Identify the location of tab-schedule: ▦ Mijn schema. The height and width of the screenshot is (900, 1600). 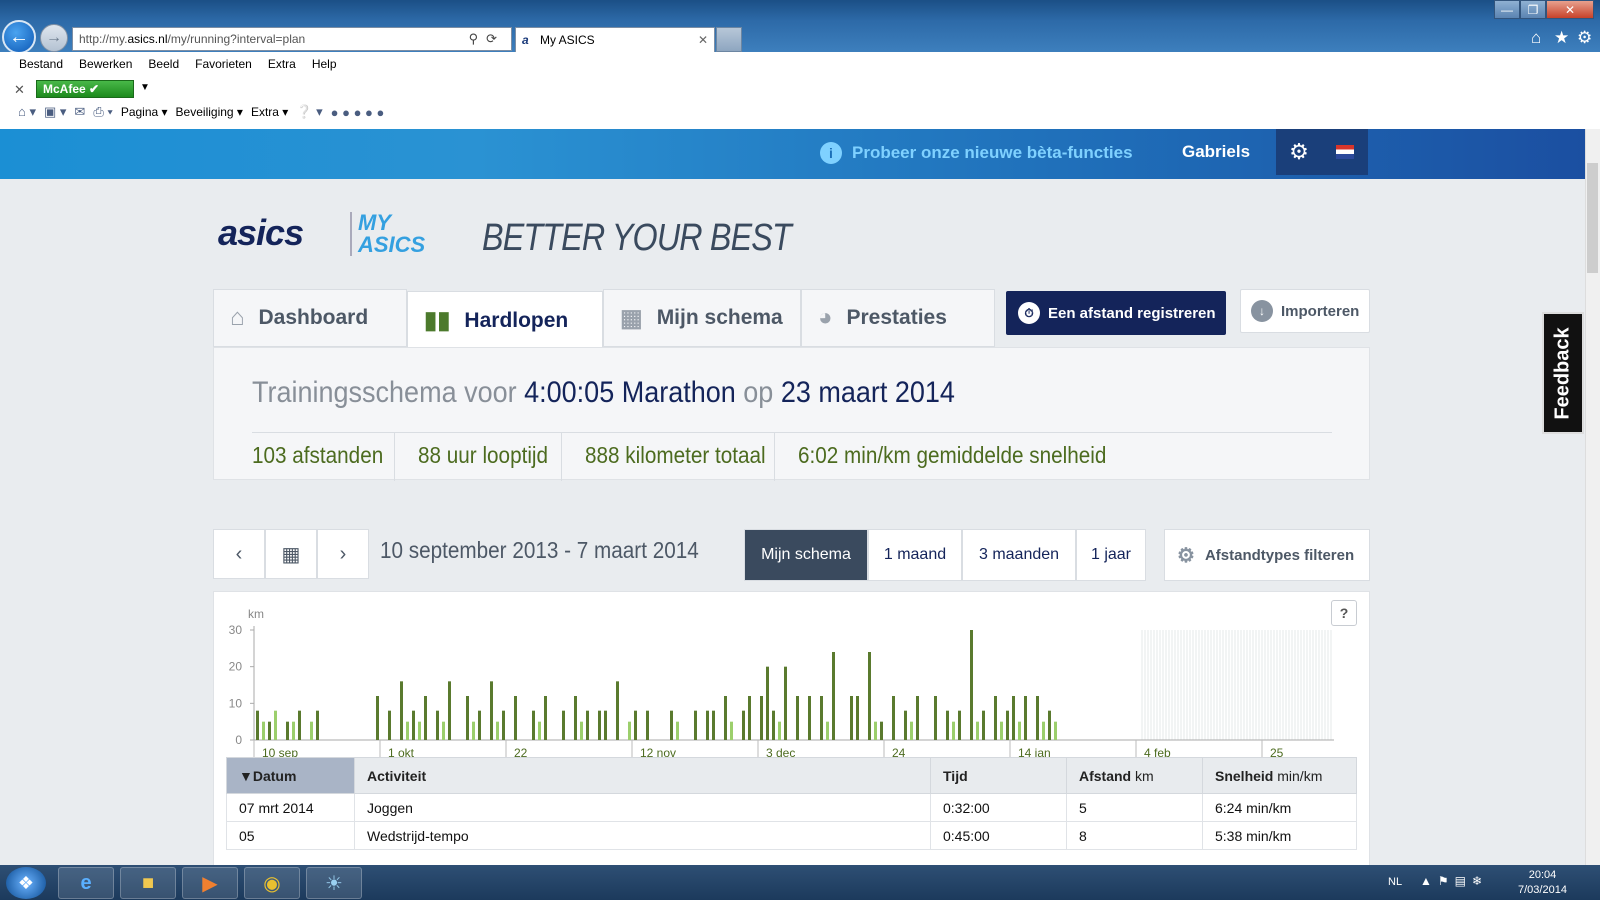
(702, 318).